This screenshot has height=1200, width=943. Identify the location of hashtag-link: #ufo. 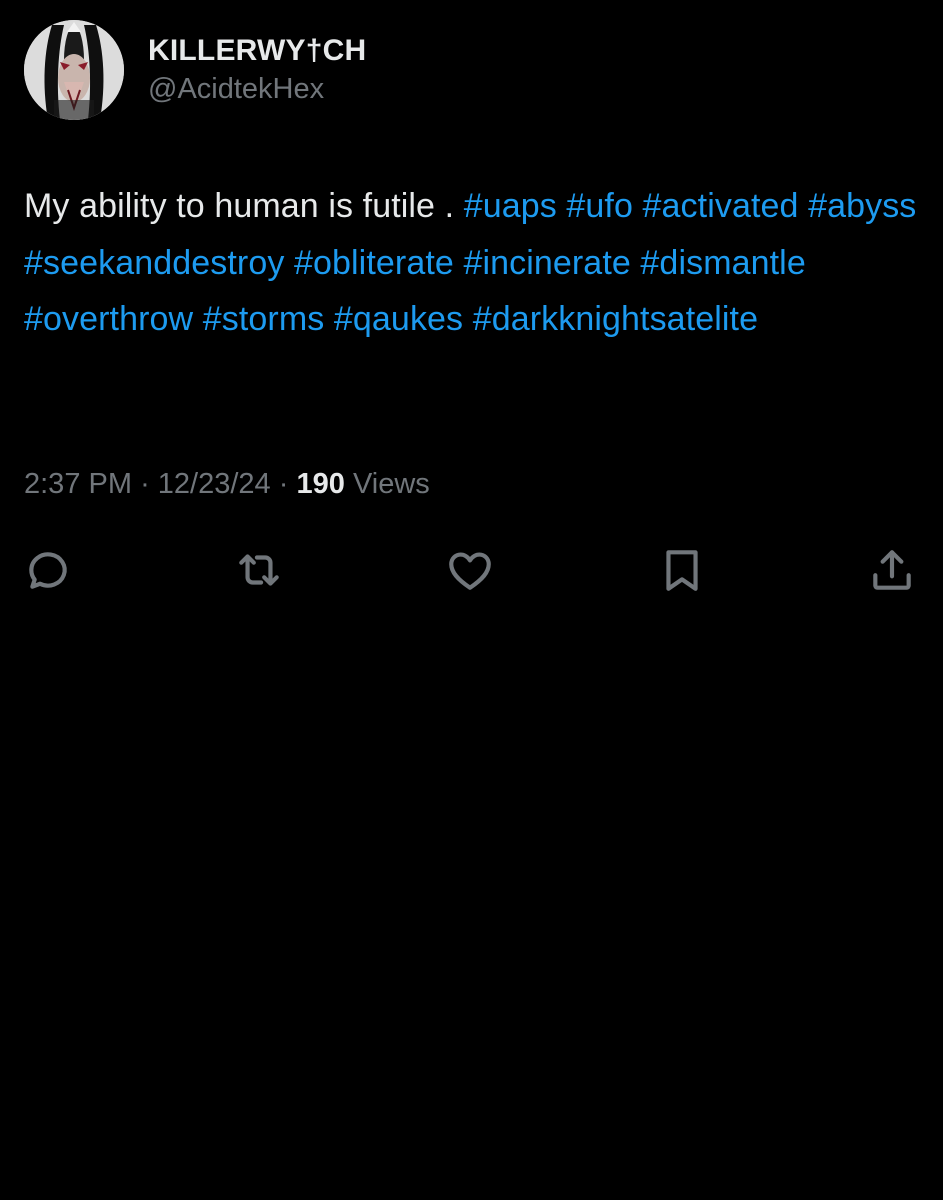
(599, 206).